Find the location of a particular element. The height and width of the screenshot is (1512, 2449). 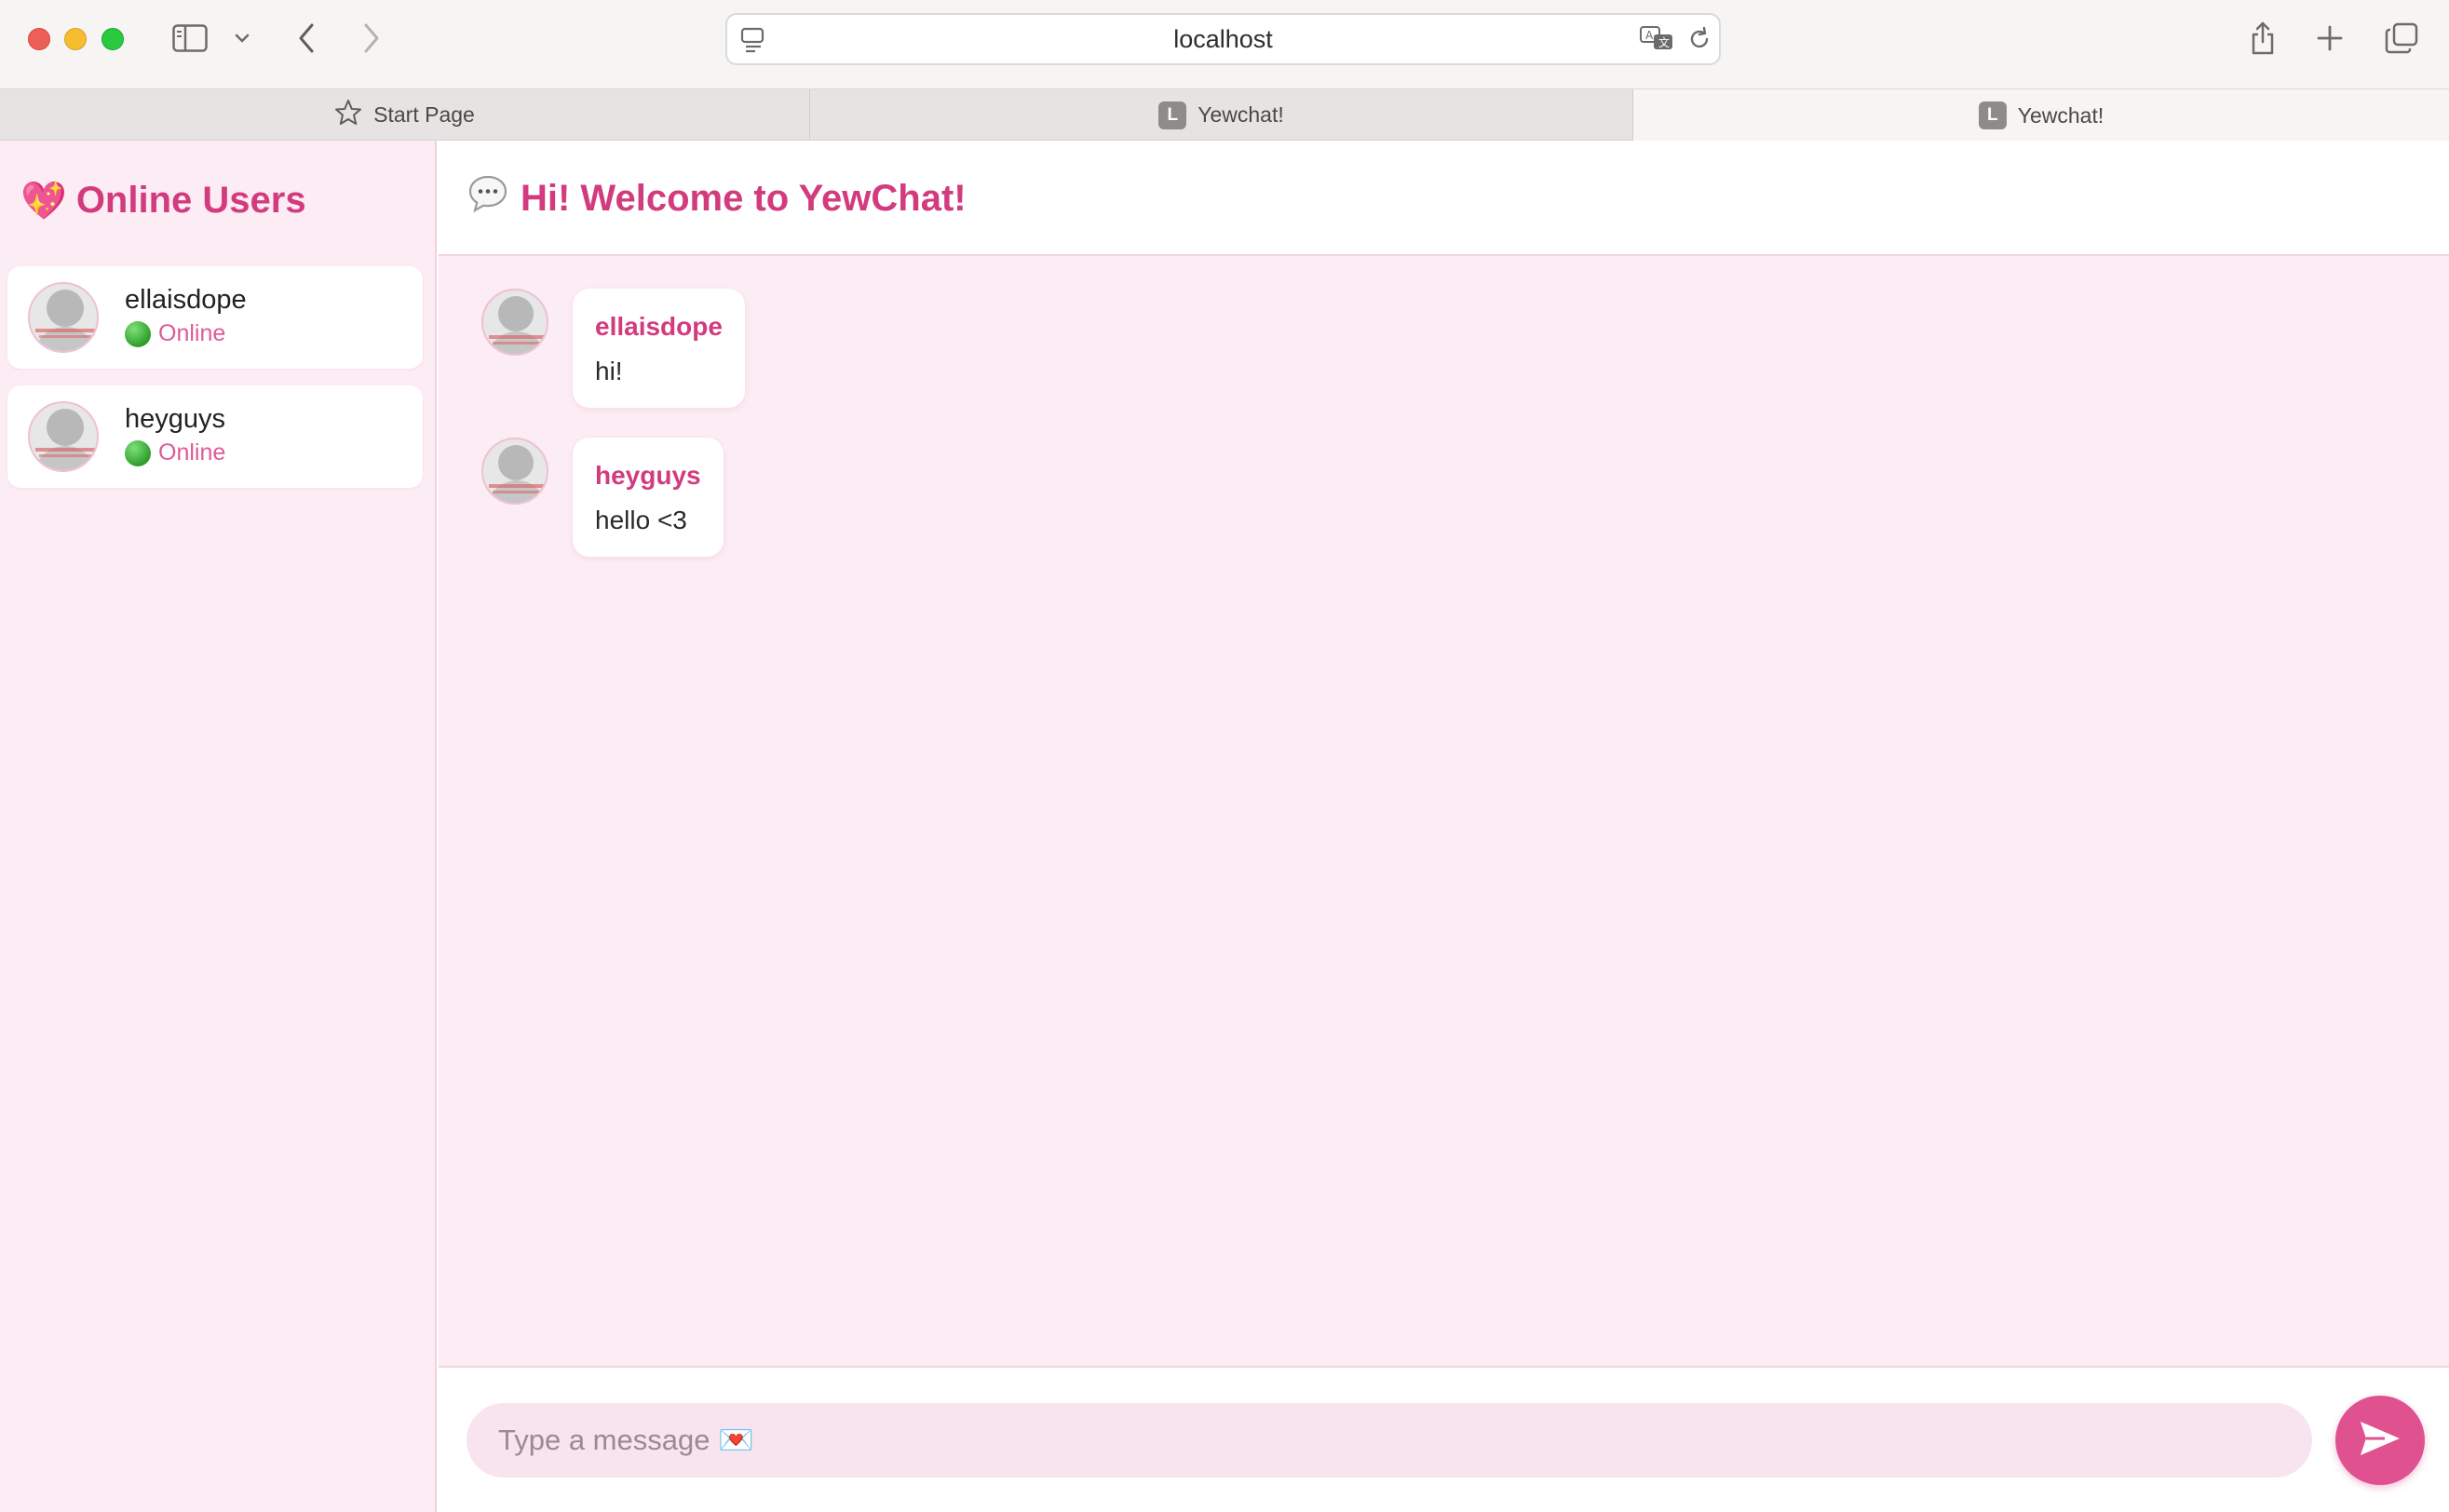

tab-label: Start Page is located at coordinates (424, 115).